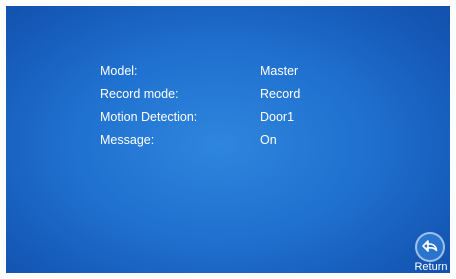 The image size is (456, 279). What do you see at coordinates (268, 140) in the screenshot?
I see `setting-value-message: On` at bounding box center [268, 140].